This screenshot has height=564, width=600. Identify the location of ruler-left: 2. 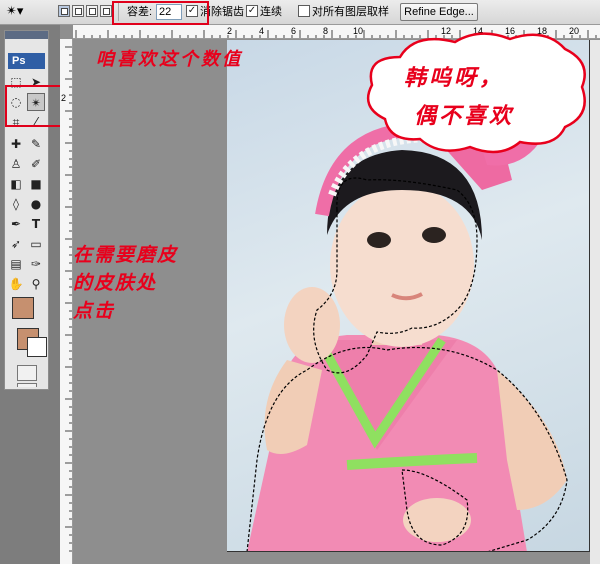
(66, 301).